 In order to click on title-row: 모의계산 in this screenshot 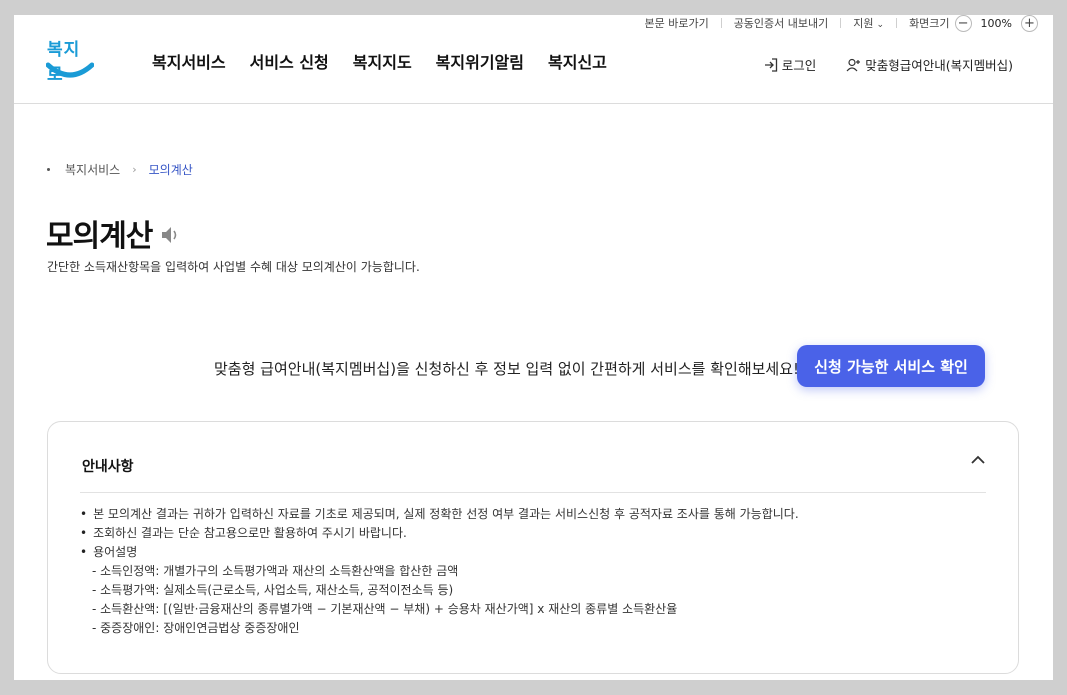, I will do `click(114, 233)`.